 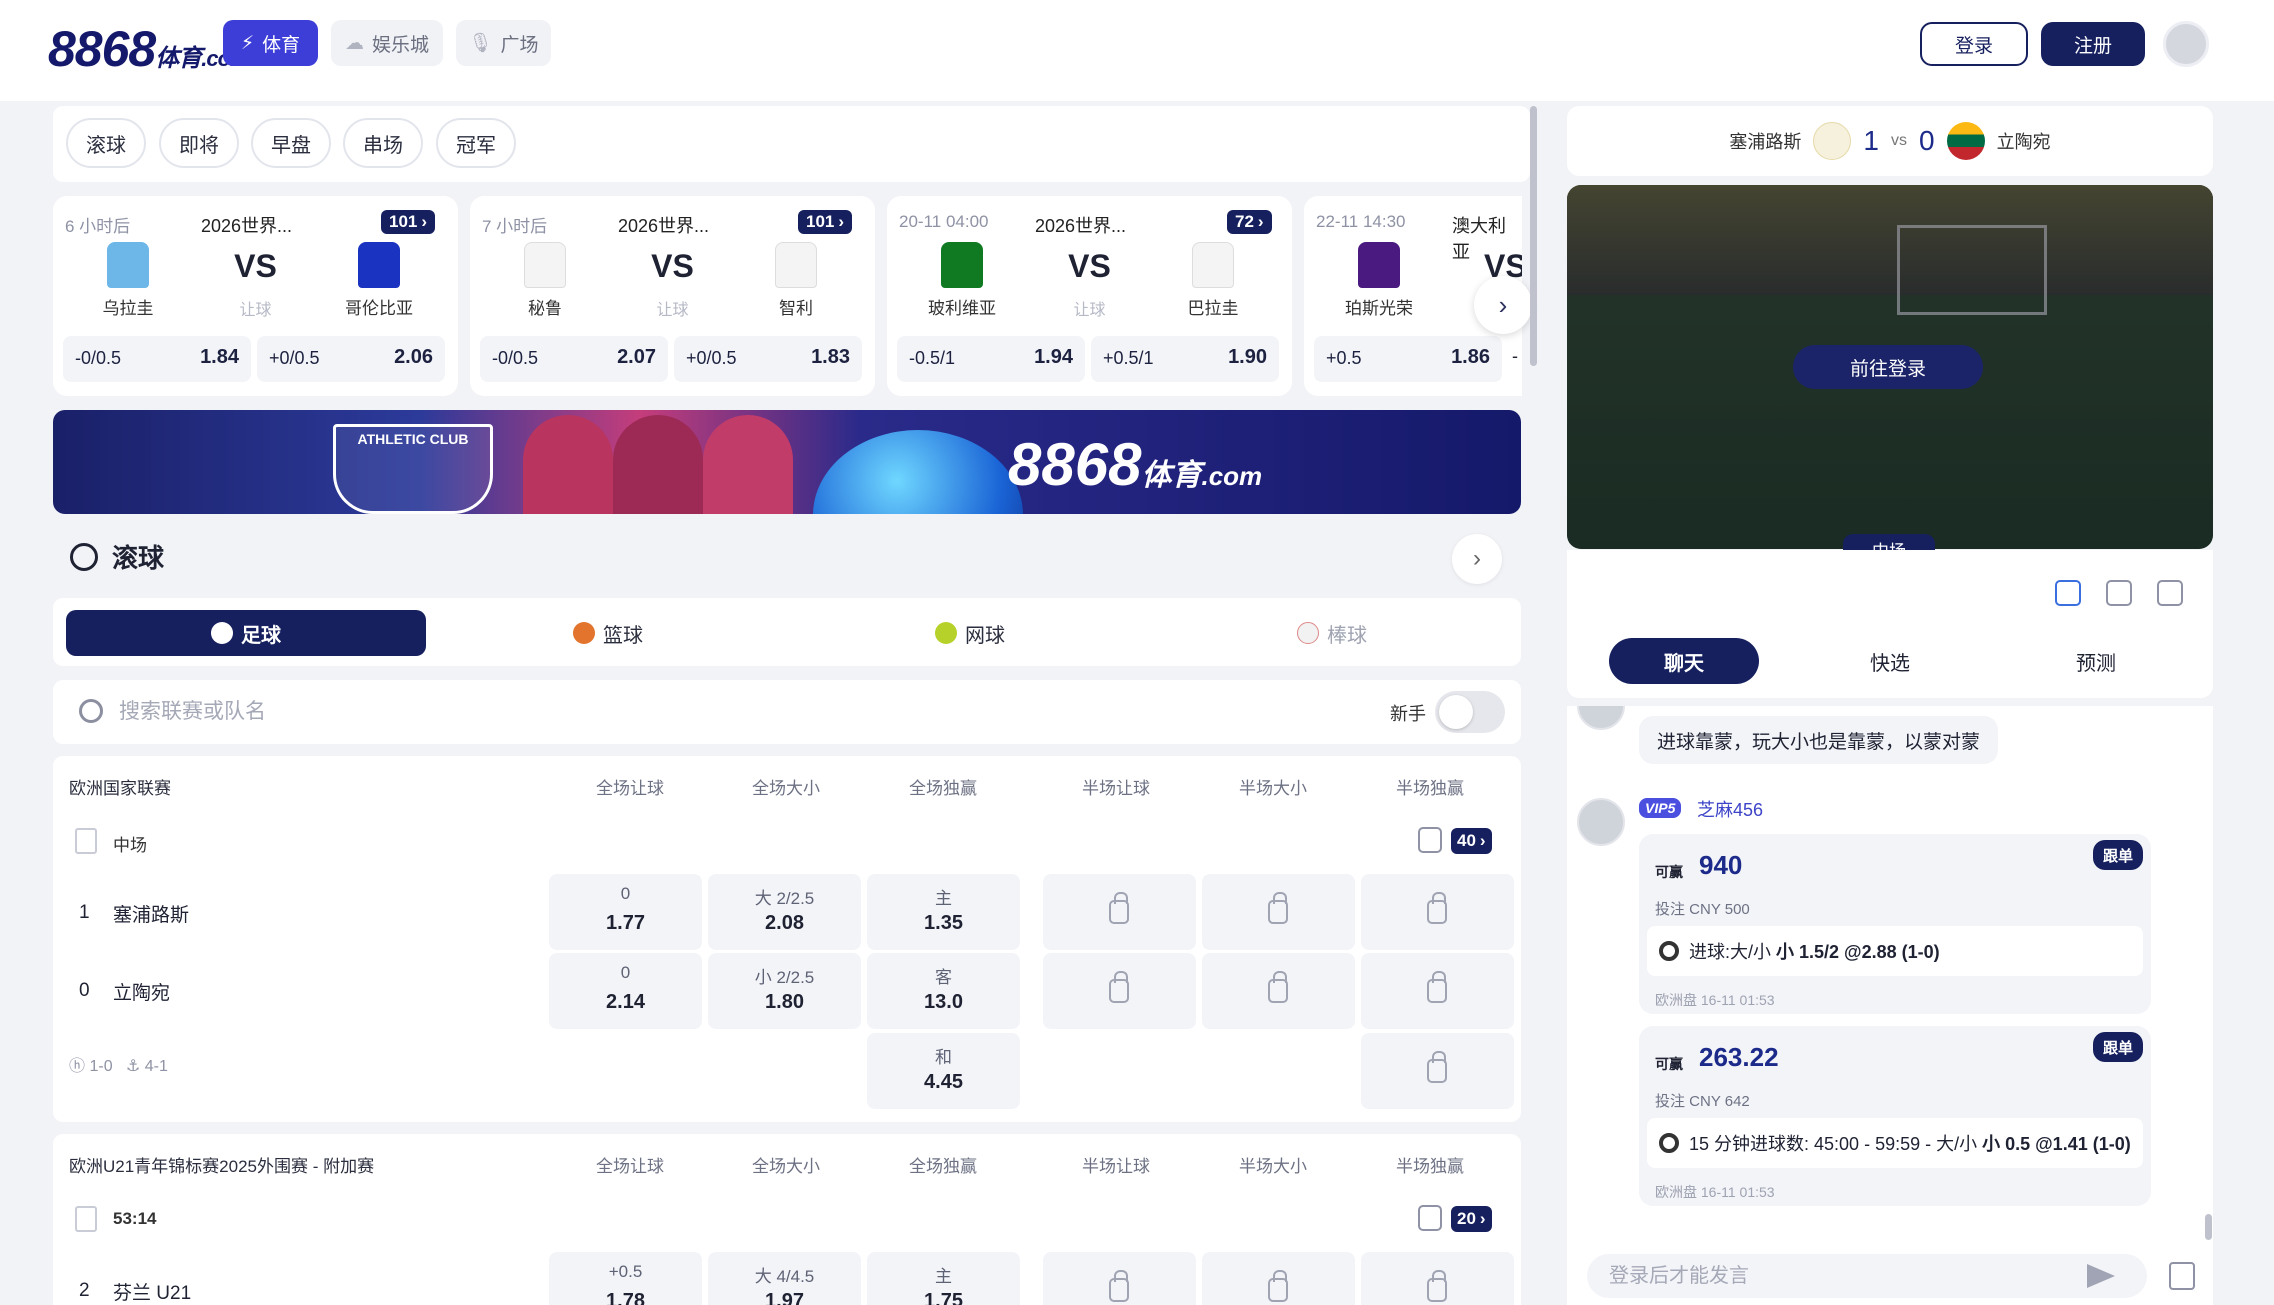 What do you see at coordinates (625, 912) in the screenshot?
I see `odds-button: 0 1.77` at bounding box center [625, 912].